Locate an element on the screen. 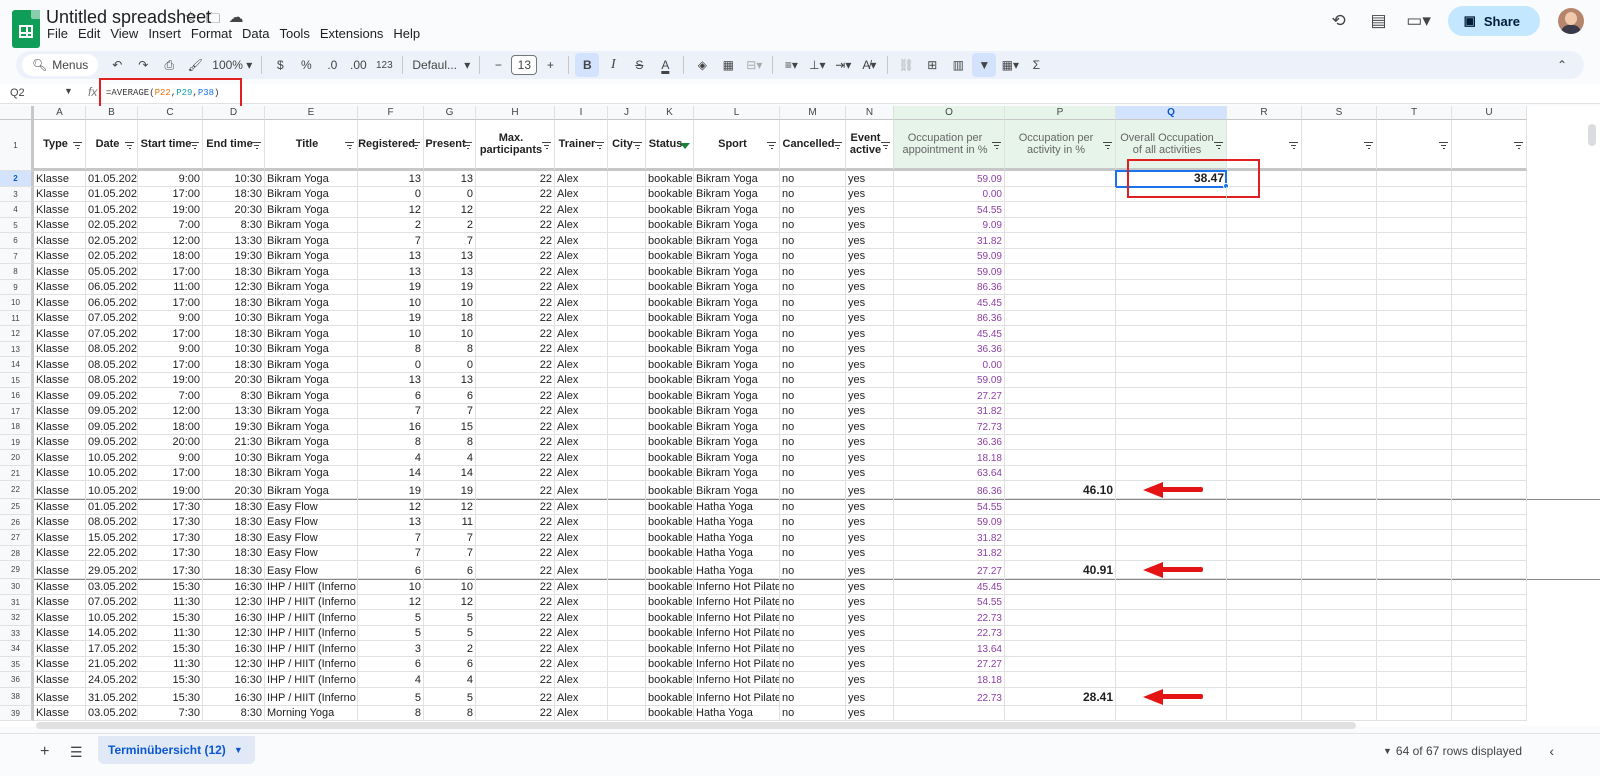 This screenshot has height=776, width=1600. more-formats-button: 123 is located at coordinates (384, 65).